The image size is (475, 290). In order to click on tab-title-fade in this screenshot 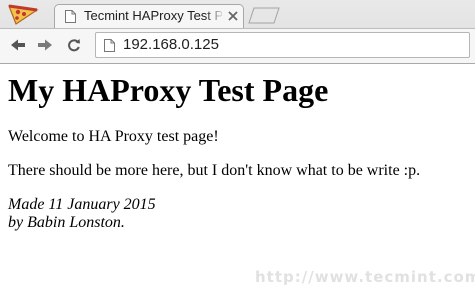, I will do `click(215, 16)`.